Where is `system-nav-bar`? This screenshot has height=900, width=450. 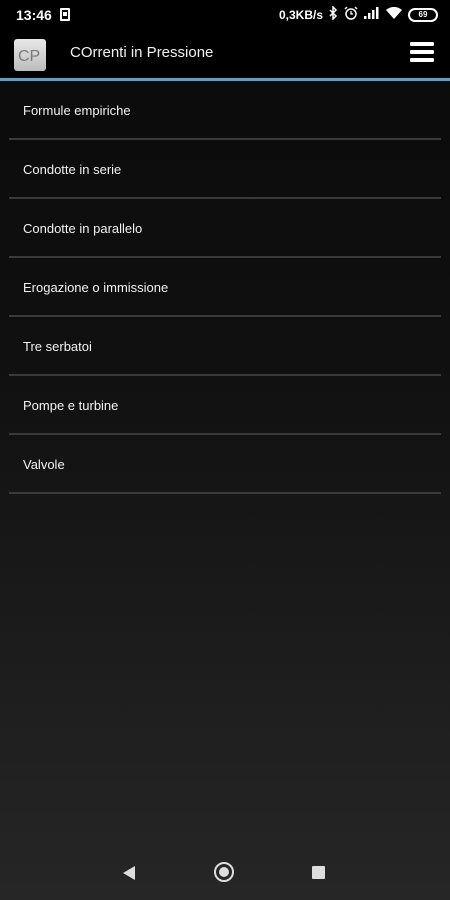 system-nav-bar is located at coordinates (225, 872).